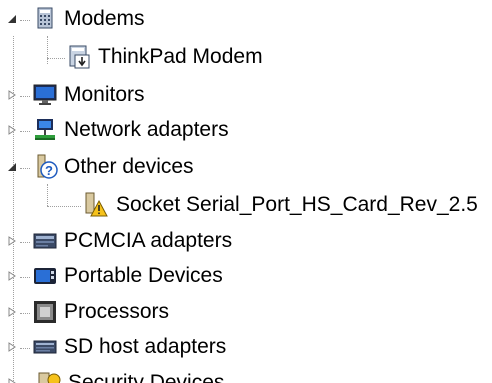 The height and width of the screenshot is (383, 492). What do you see at coordinates (117, 311) in the screenshot?
I see `tree-item-label: Processors` at bounding box center [117, 311].